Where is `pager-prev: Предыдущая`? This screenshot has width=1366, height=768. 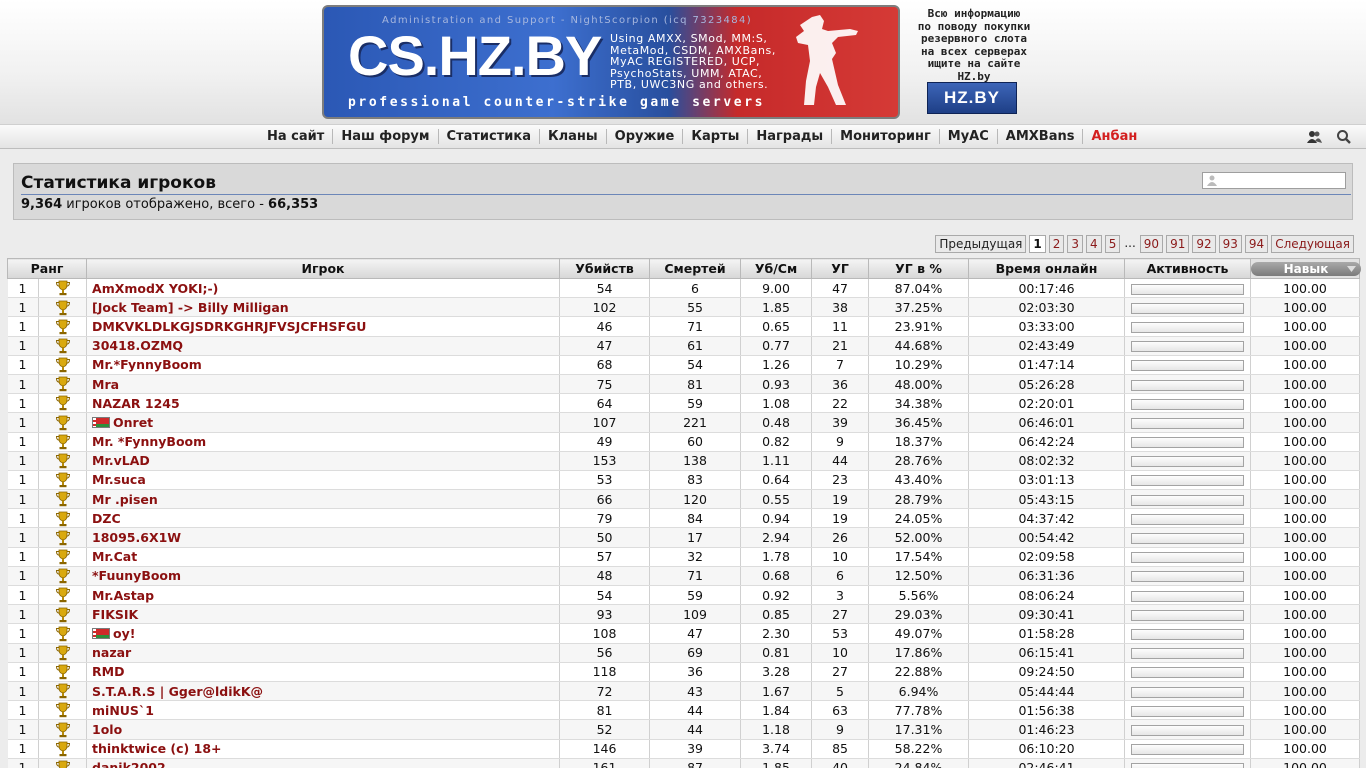 pager-prev: Предыдущая is located at coordinates (981, 244).